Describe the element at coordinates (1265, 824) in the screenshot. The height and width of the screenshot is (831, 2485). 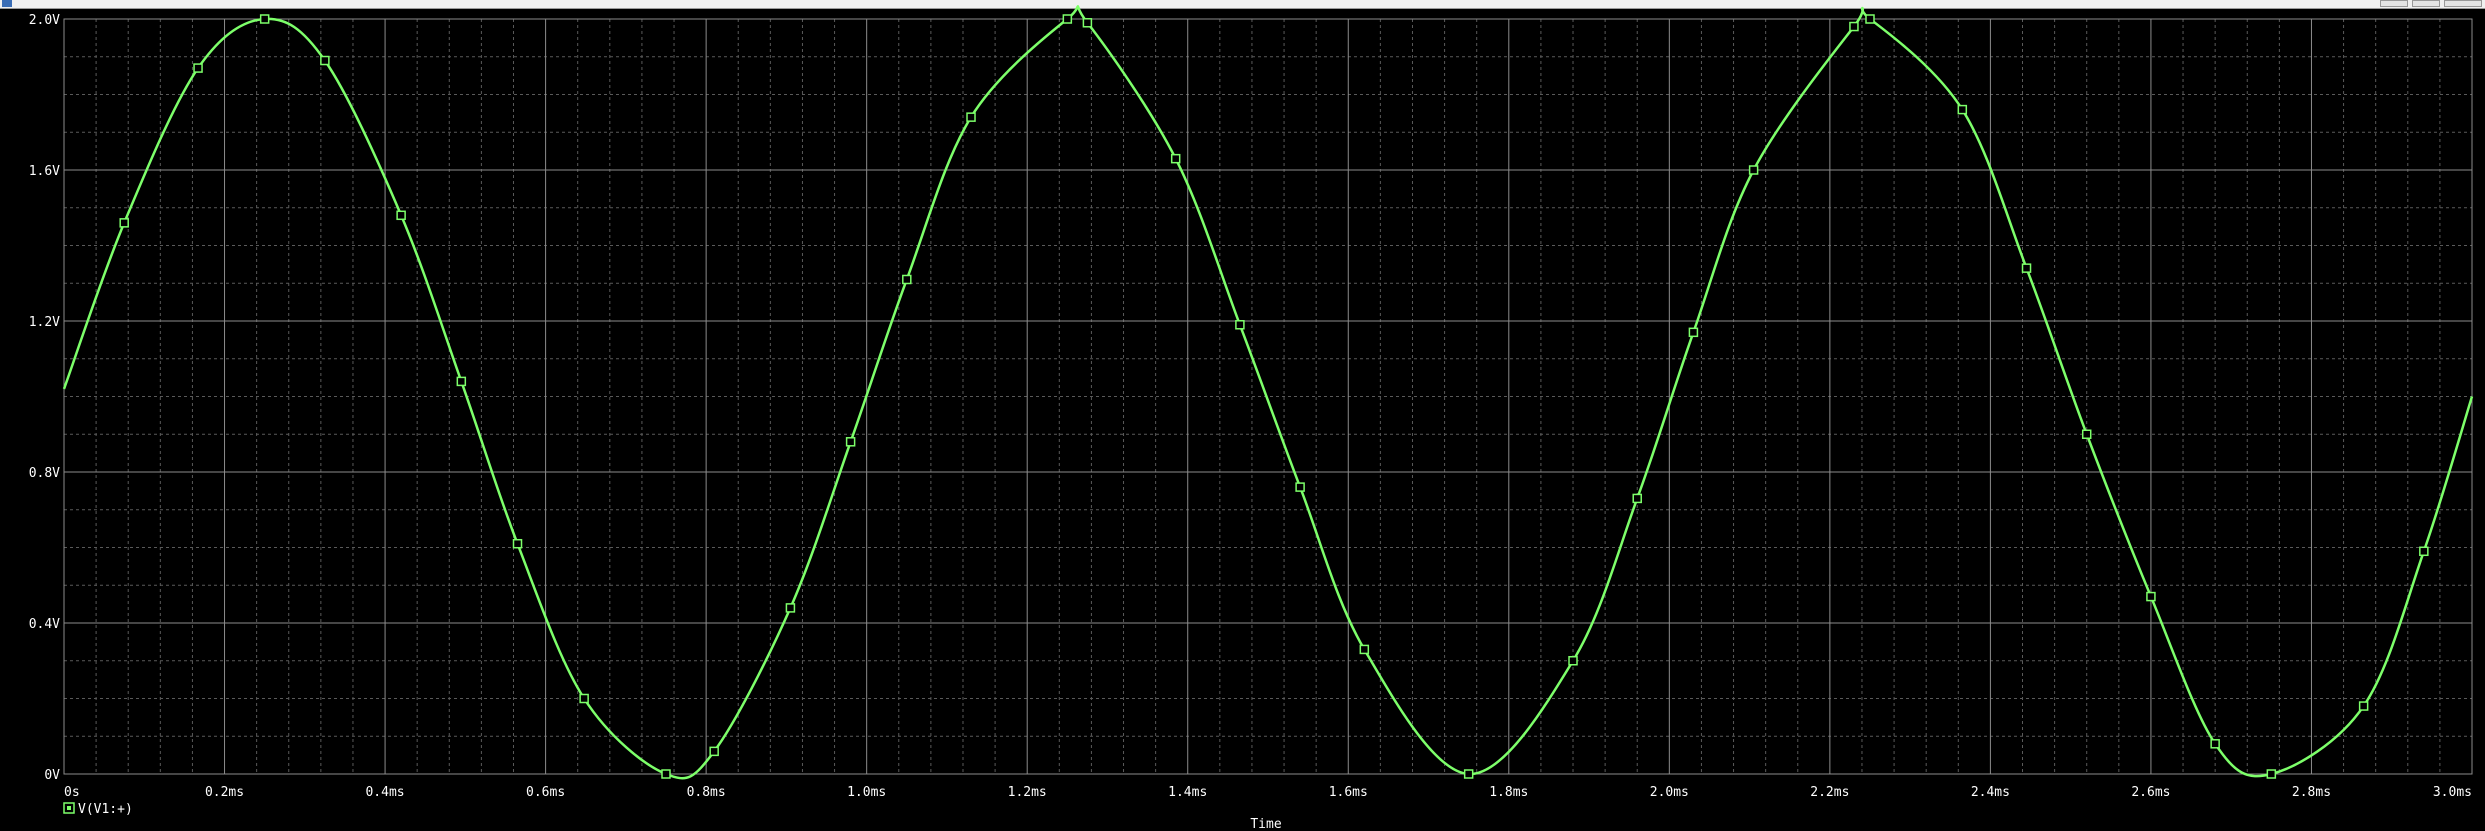
I see `x-axis-title: Time` at that location.